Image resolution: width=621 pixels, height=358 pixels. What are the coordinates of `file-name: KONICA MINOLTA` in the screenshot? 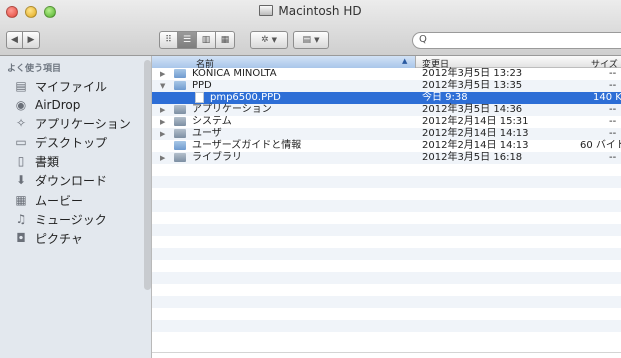 It's located at (234, 73).